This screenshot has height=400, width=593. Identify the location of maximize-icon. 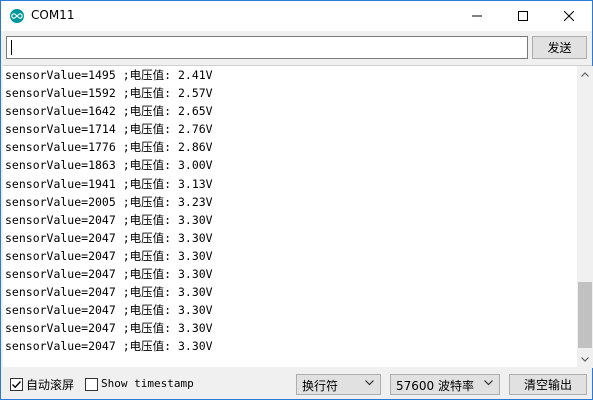
(523, 16).